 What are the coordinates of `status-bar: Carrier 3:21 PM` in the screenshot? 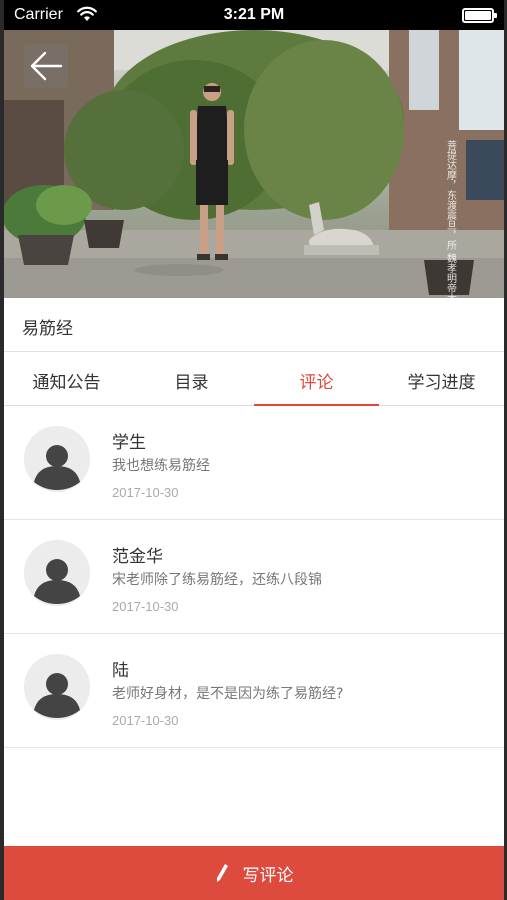 It's located at (254, 15).